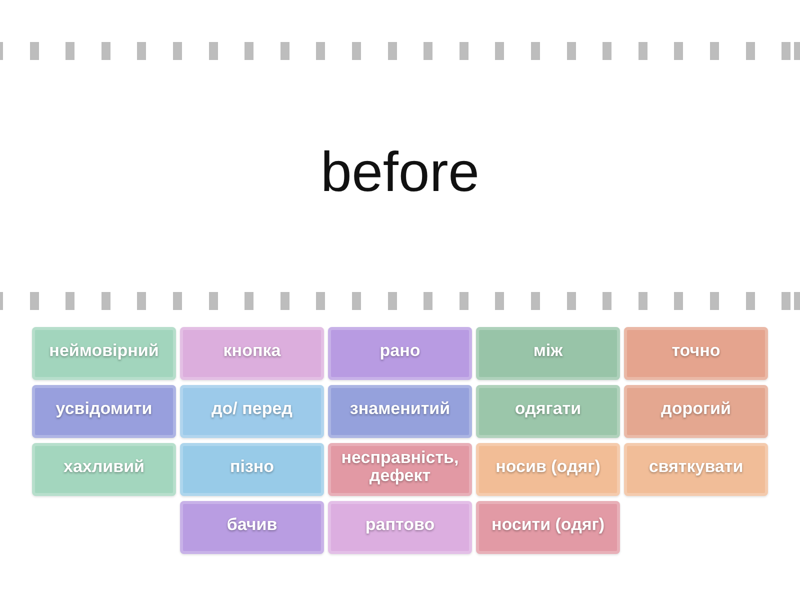 Image resolution: width=800 pixels, height=600 pixels. I want to click on word-tile: бачив, so click(252, 527).